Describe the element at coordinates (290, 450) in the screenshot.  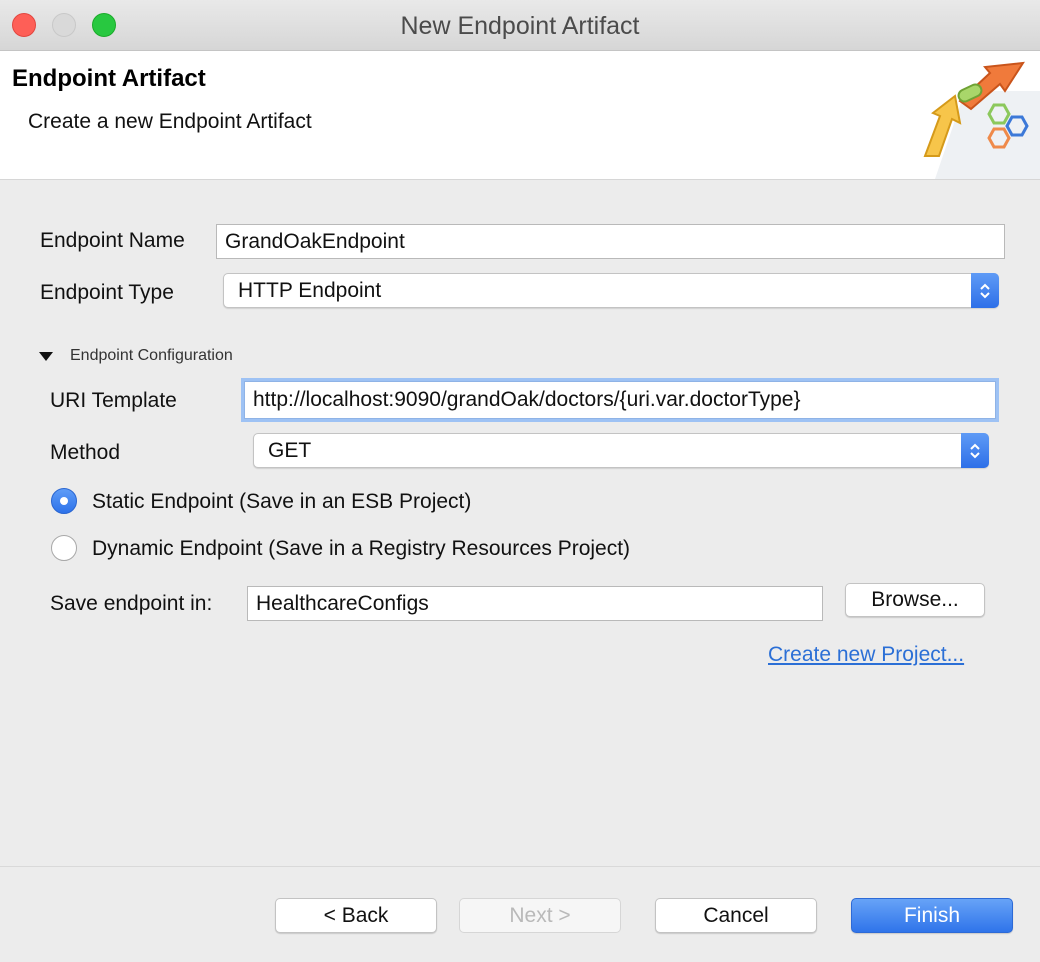
I see `method-value: GET` at that location.